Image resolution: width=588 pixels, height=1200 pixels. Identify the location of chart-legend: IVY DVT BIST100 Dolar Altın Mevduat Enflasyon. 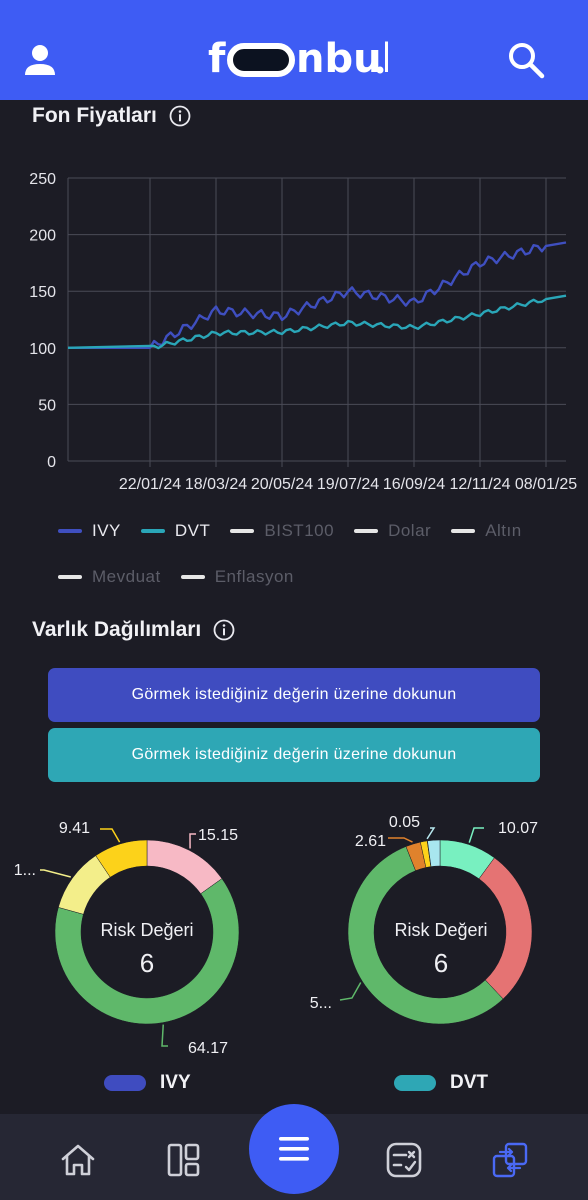
(318, 554).